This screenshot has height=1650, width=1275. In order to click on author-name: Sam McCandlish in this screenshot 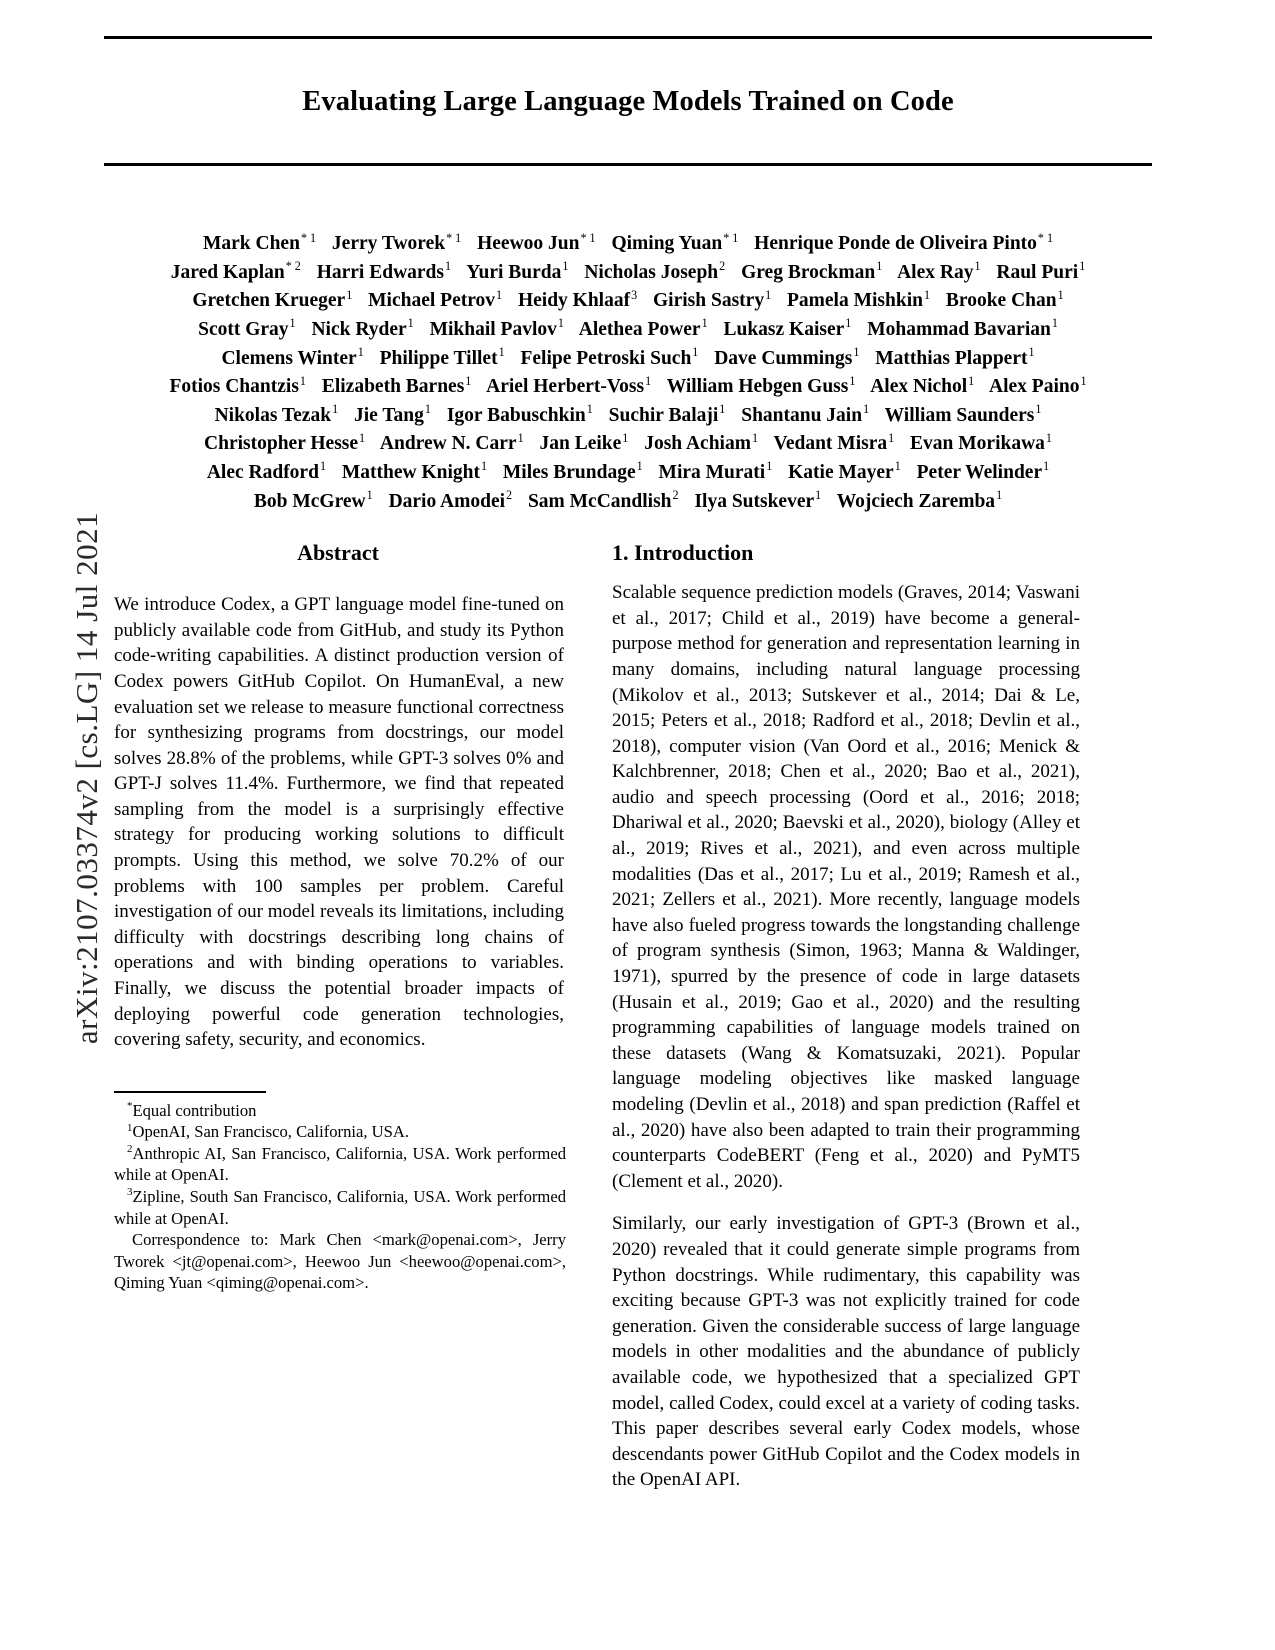, I will do `click(599, 501)`.